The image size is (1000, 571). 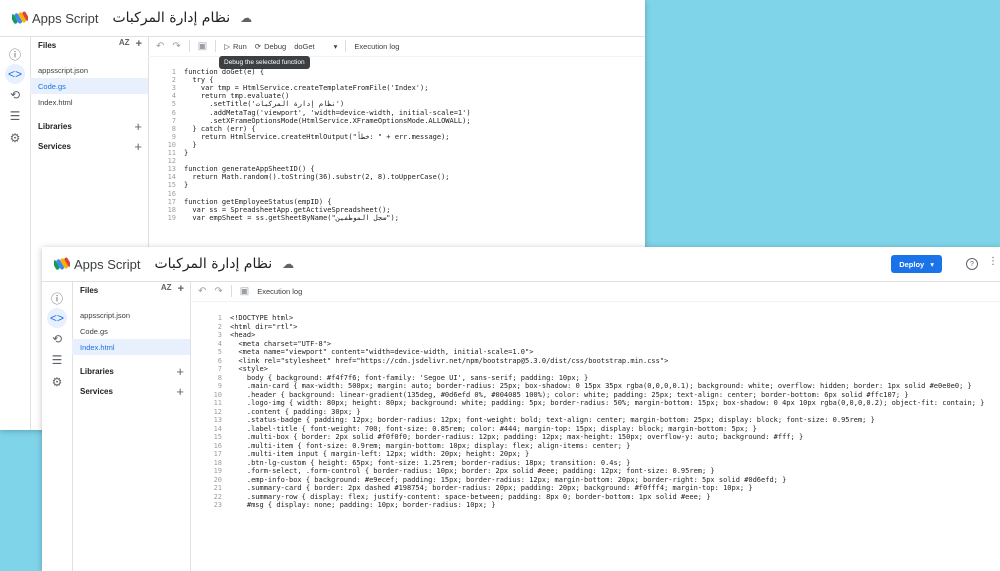 I want to click on debug-button: ⟳ Debug, so click(x=270, y=46).